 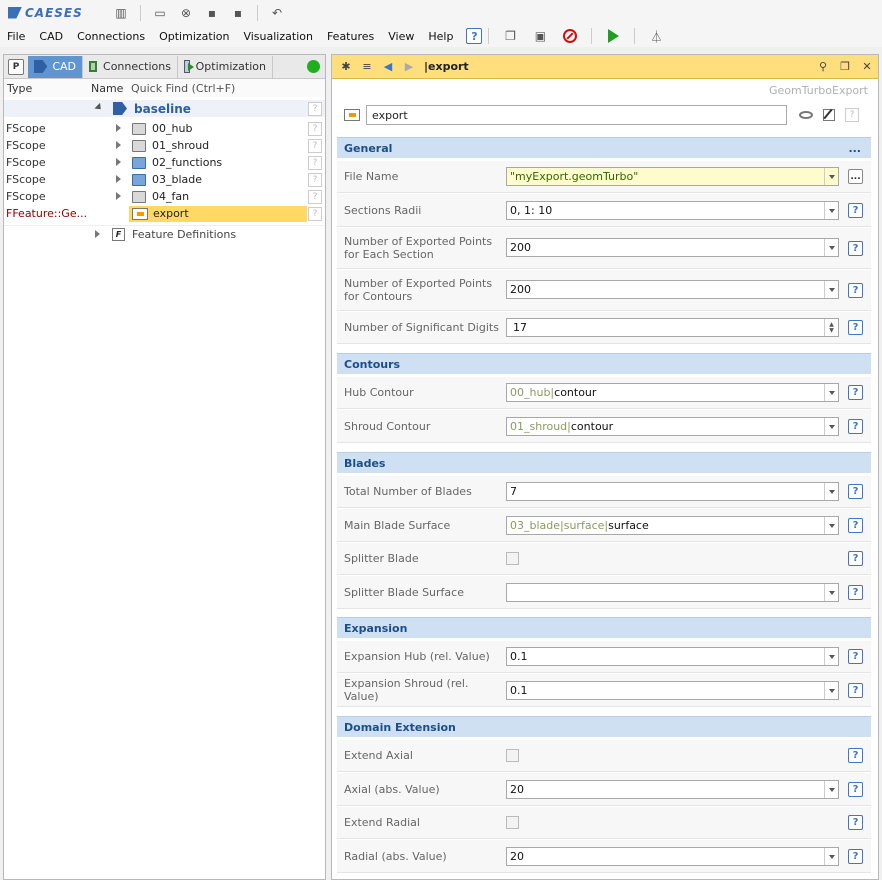 I want to click on stop-icon, so click(x=570, y=36).